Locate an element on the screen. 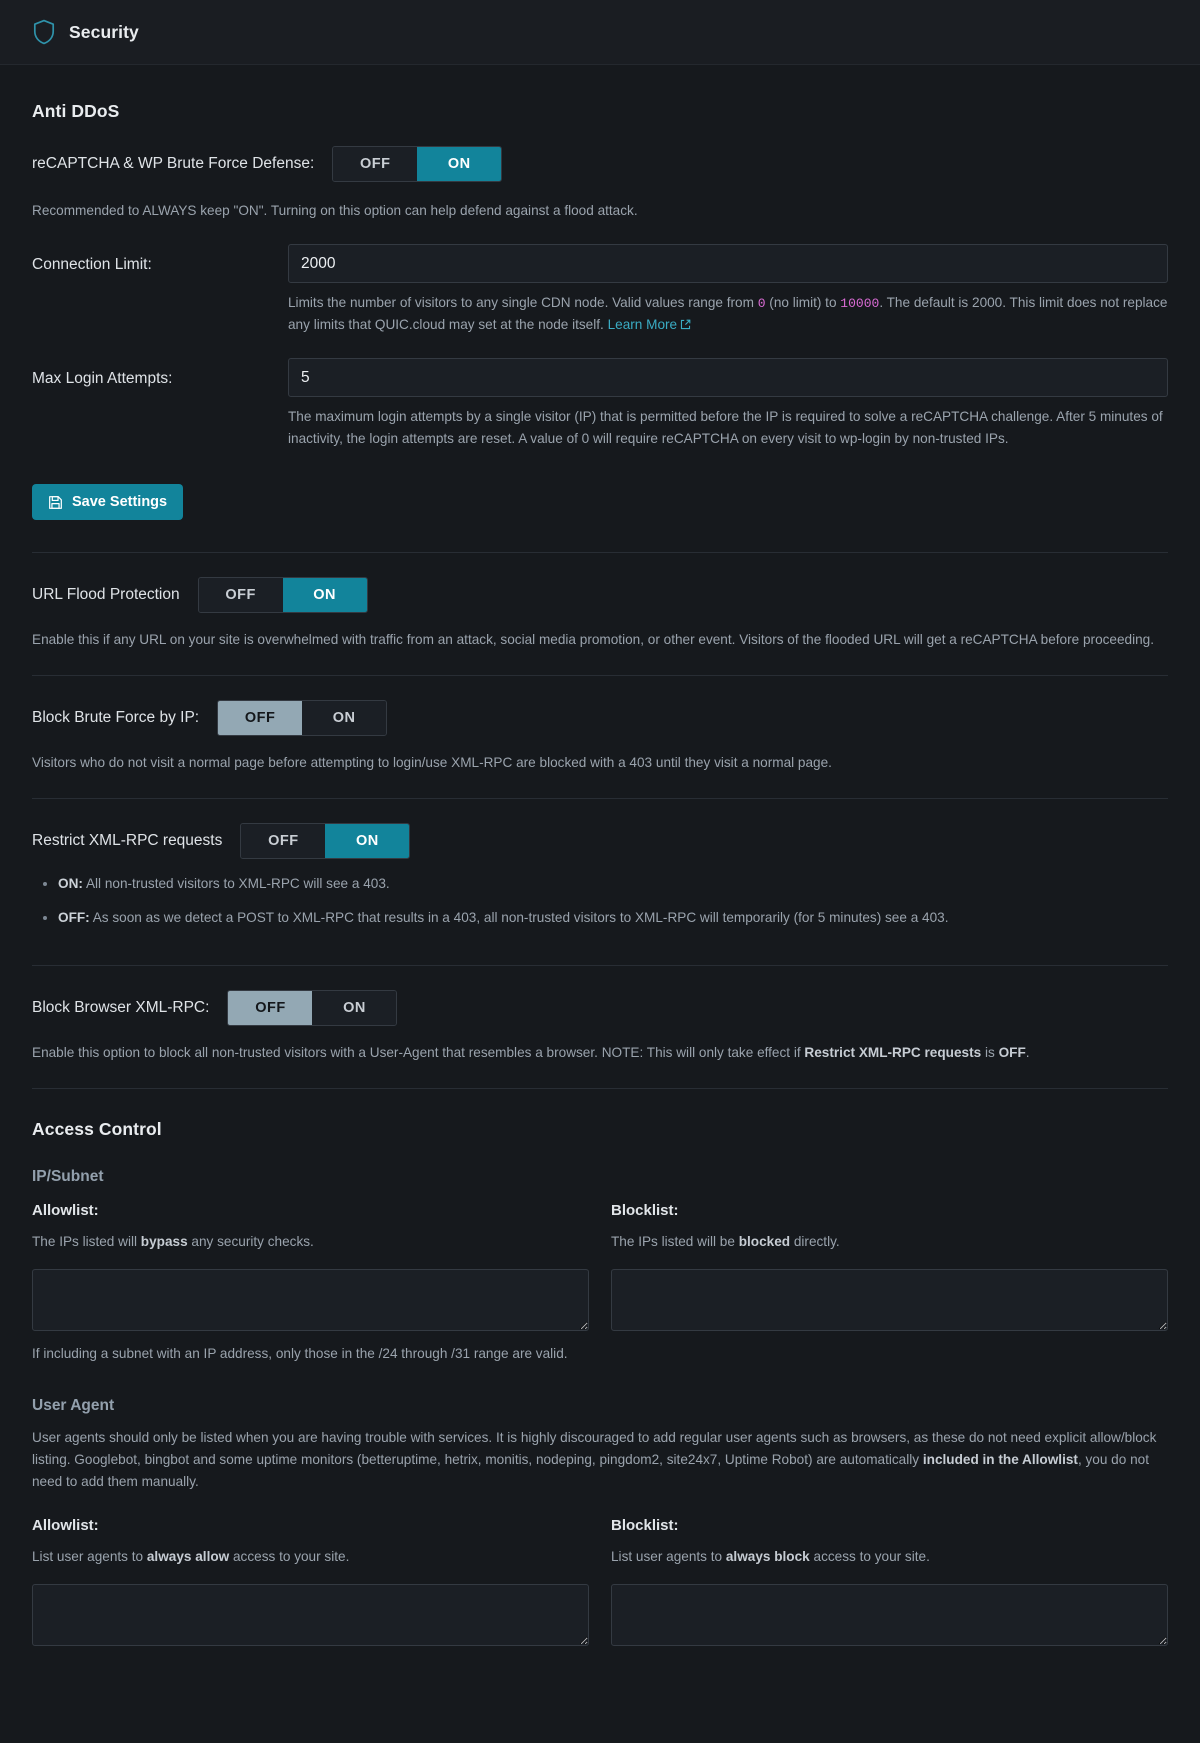 This screenshot has width=1200, height=1743. max-login-attempts-label: Max Login Attempts: is located at coordinates (102, 379).